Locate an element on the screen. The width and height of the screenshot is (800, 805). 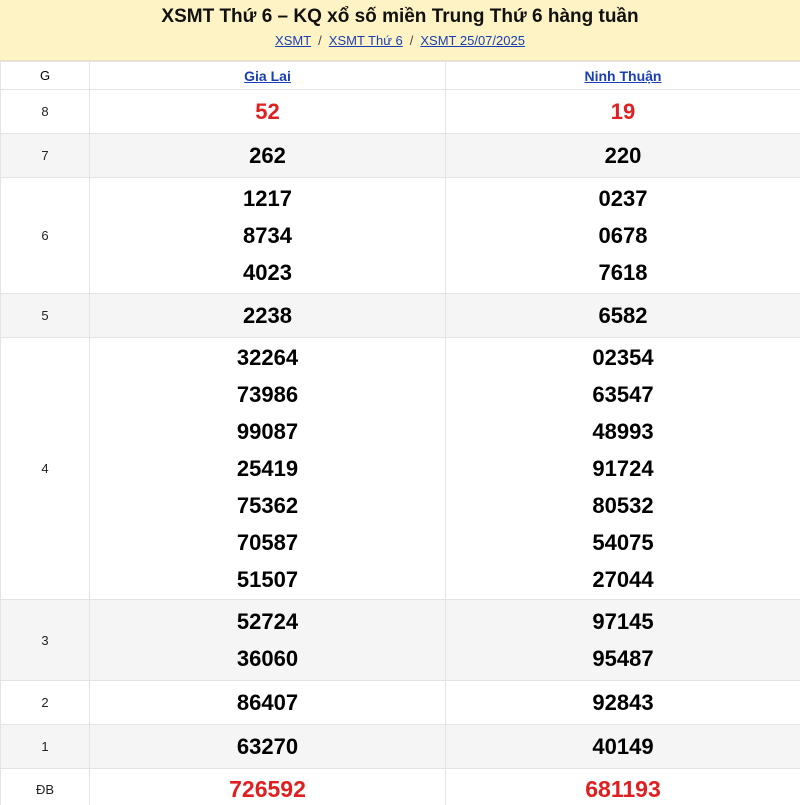
prize-row-3: 3 52724 36060 97145 95487 is located at coordinates (400, 640).